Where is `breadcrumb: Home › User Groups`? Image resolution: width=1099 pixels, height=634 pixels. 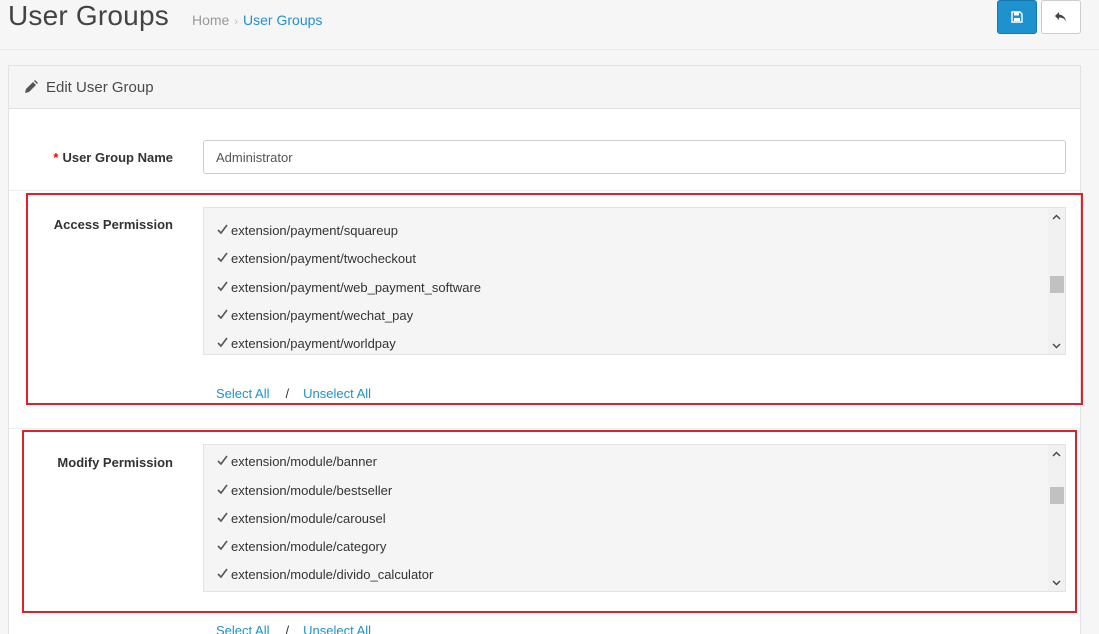 breadcrumb: Home › User Groups is located at coordinates (257, 20).